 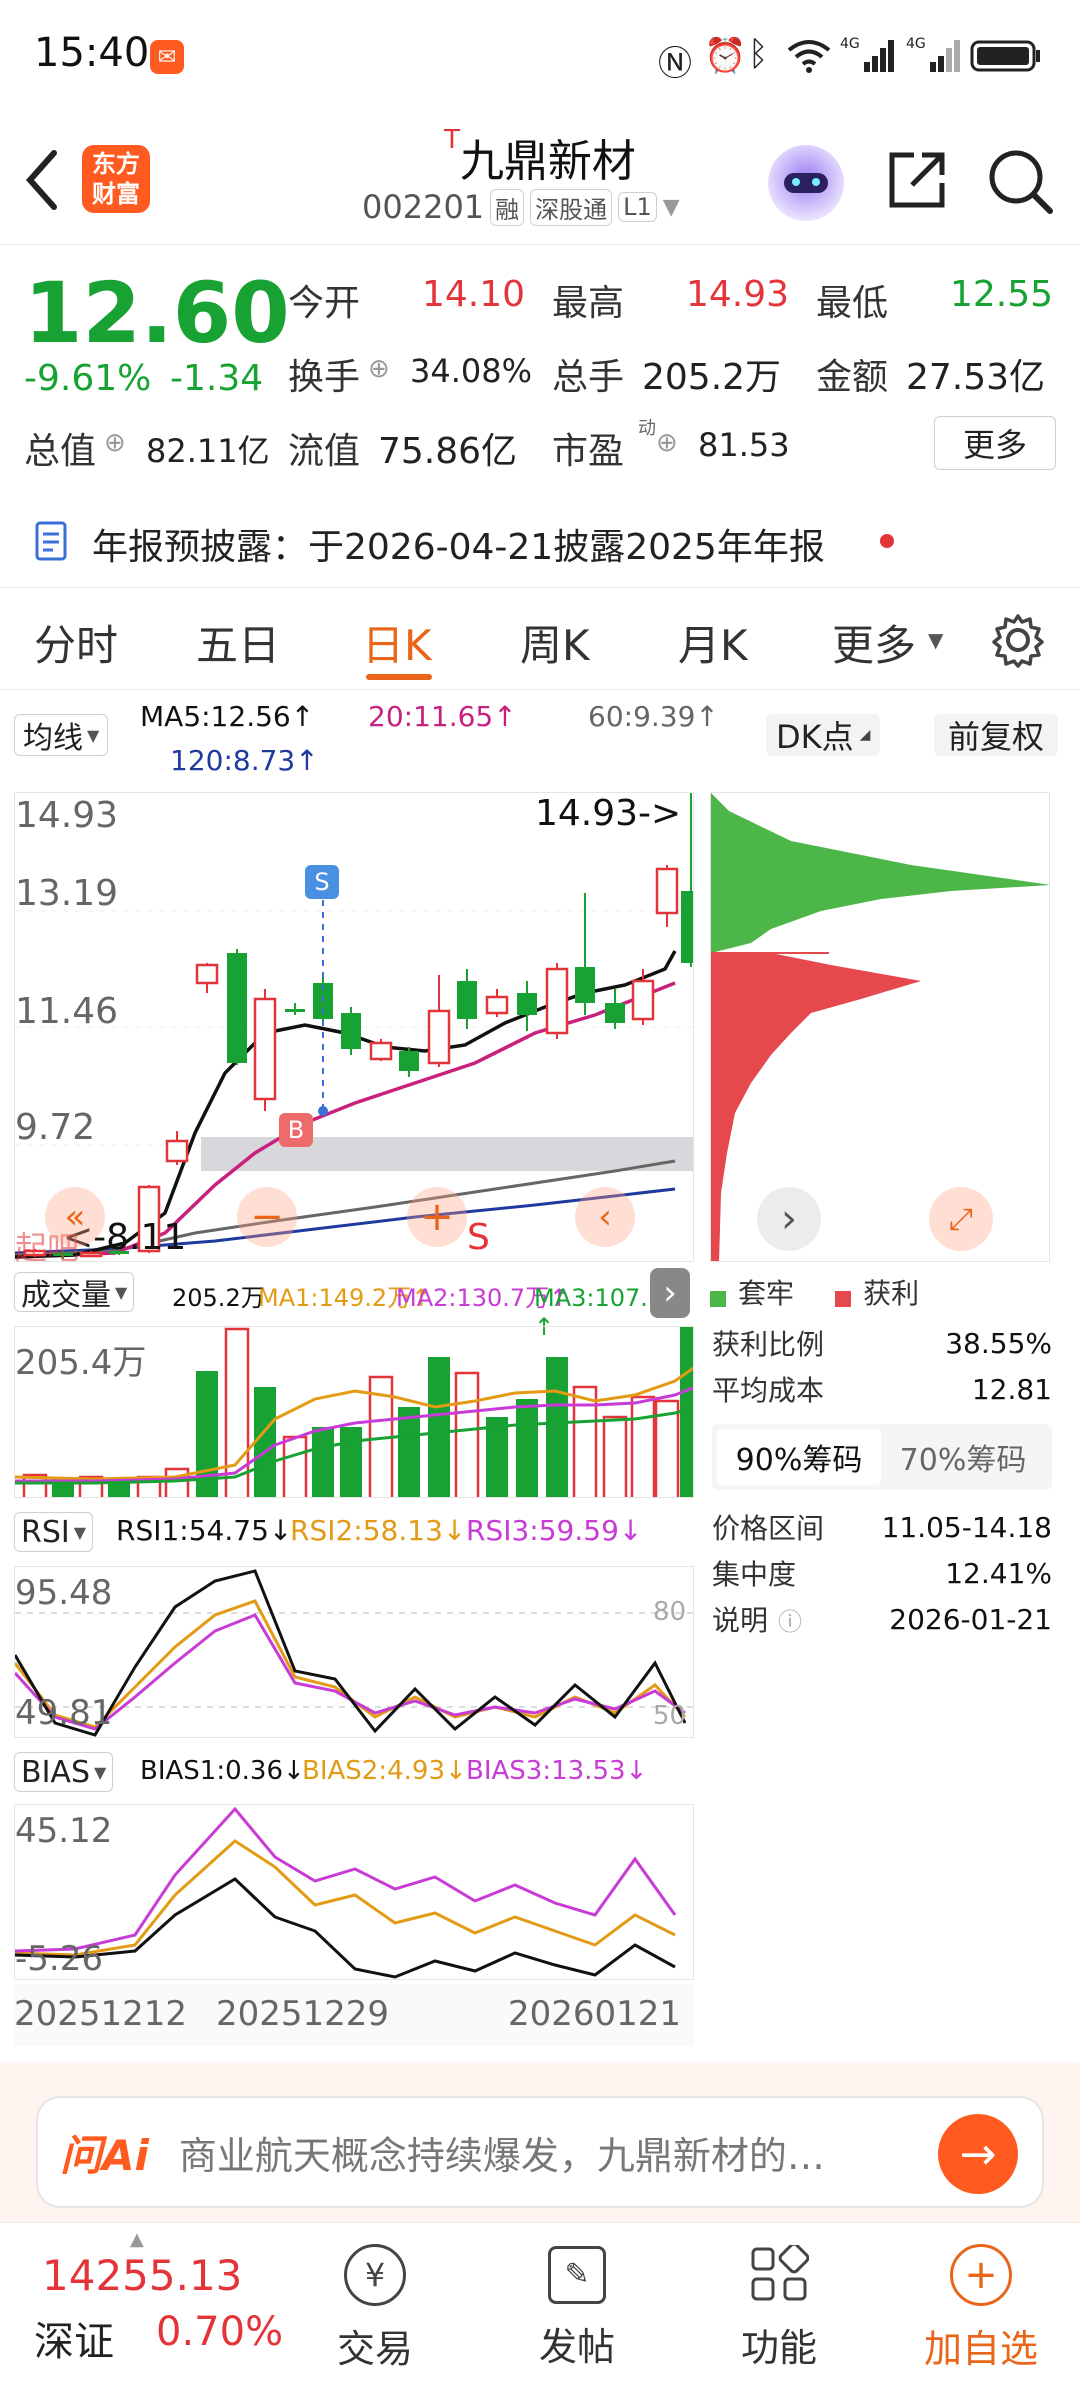 What do you see at coordinates (981, 2308) in the screenshot?
I see `nav-add-watchlist: + 加自选` at bounding box center [981, 2308].